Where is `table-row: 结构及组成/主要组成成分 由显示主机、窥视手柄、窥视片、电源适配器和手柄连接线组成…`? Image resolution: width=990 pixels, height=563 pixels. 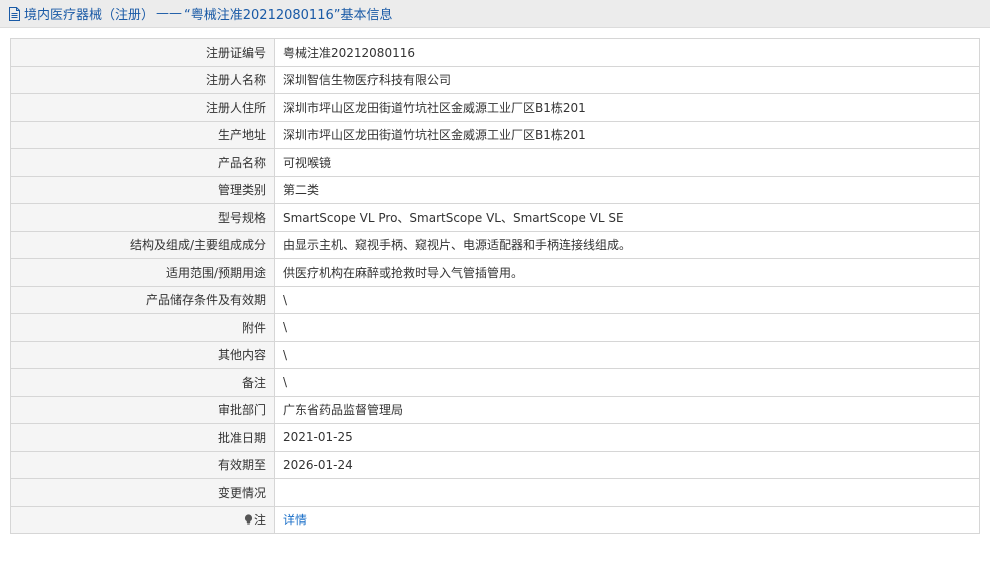 table-row: 结构及组成/主要组成成分 由显示主机、窥视手柄、窥视片、电源适配器和手柄连接线组成… is located at coordinates (495, 244).